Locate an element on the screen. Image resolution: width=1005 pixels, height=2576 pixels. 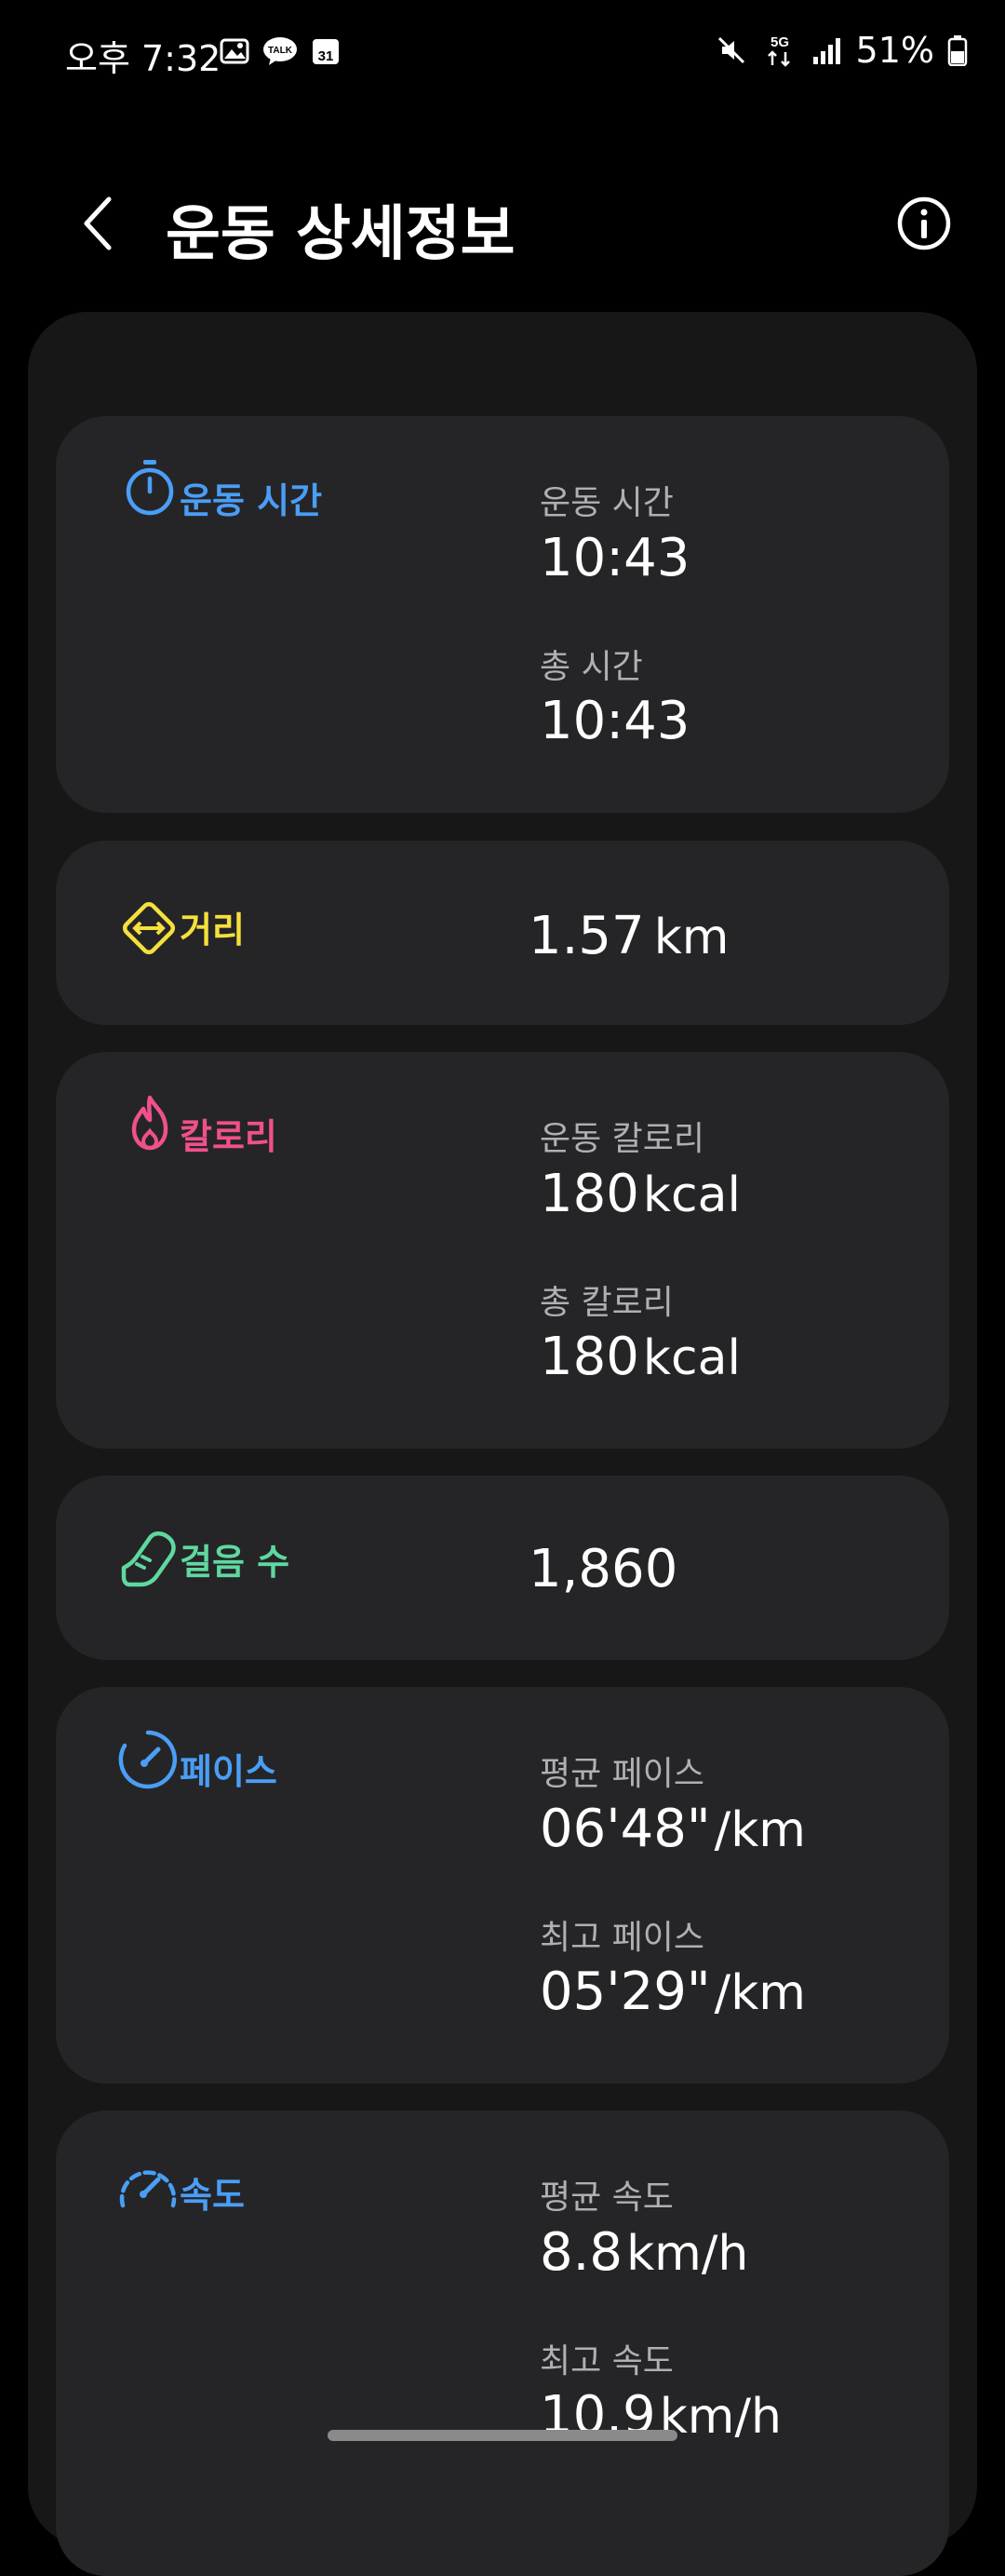
app-bar: 운동 상세정보 is located at coordinates (502, 223).